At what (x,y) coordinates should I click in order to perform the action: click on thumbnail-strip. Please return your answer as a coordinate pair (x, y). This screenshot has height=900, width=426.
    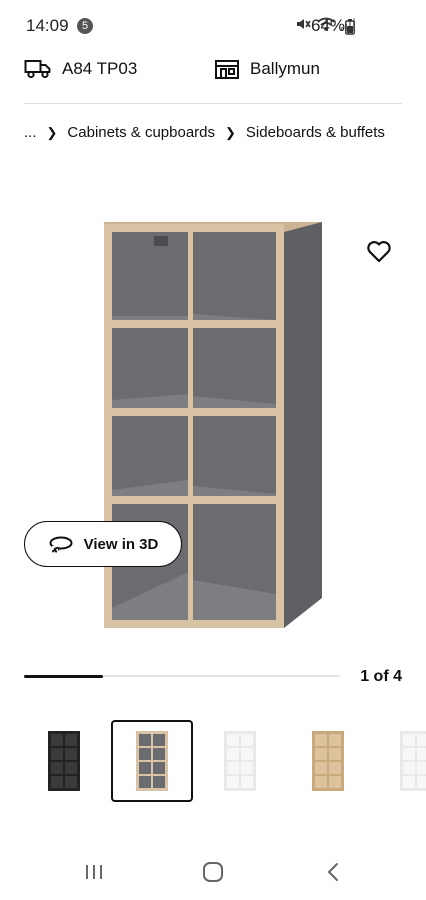
    Looking at the image, I should click on (213, 762).